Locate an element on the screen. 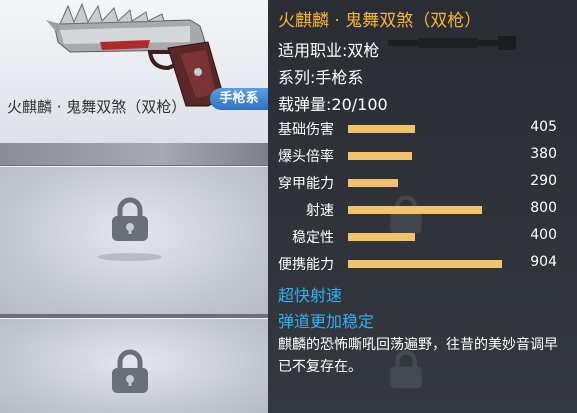 This screenshot has height=413, width=577. weapon-title: 火麒麟 · 鬼舞双煞（双枪） is located at coordinates (380, 21).